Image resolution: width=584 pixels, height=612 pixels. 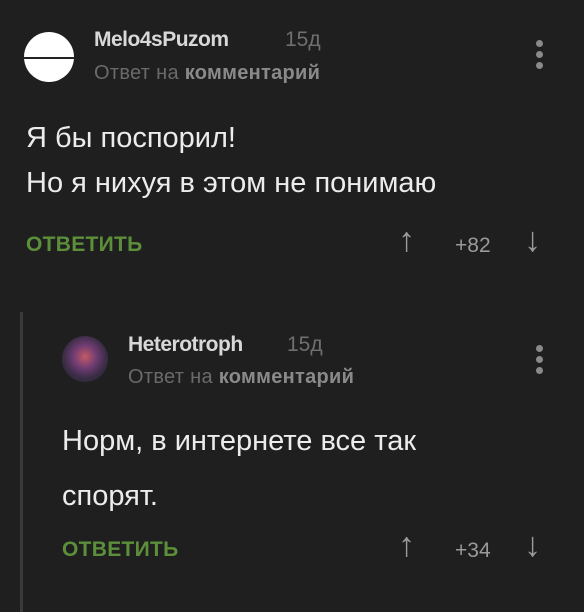 I want to click on comment-author: Melo4sPuzom, so click(x=161, y=40).